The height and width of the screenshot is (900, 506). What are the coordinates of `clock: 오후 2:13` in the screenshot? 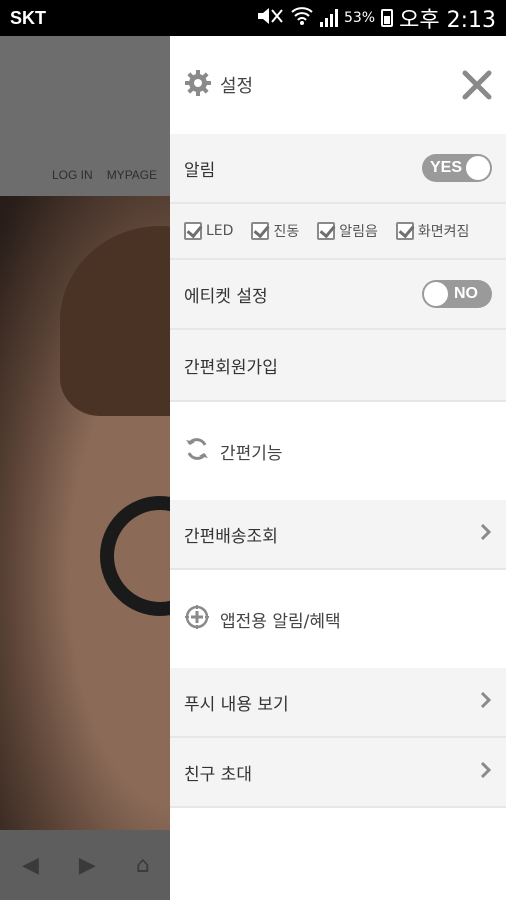 It's located at (447, 20).